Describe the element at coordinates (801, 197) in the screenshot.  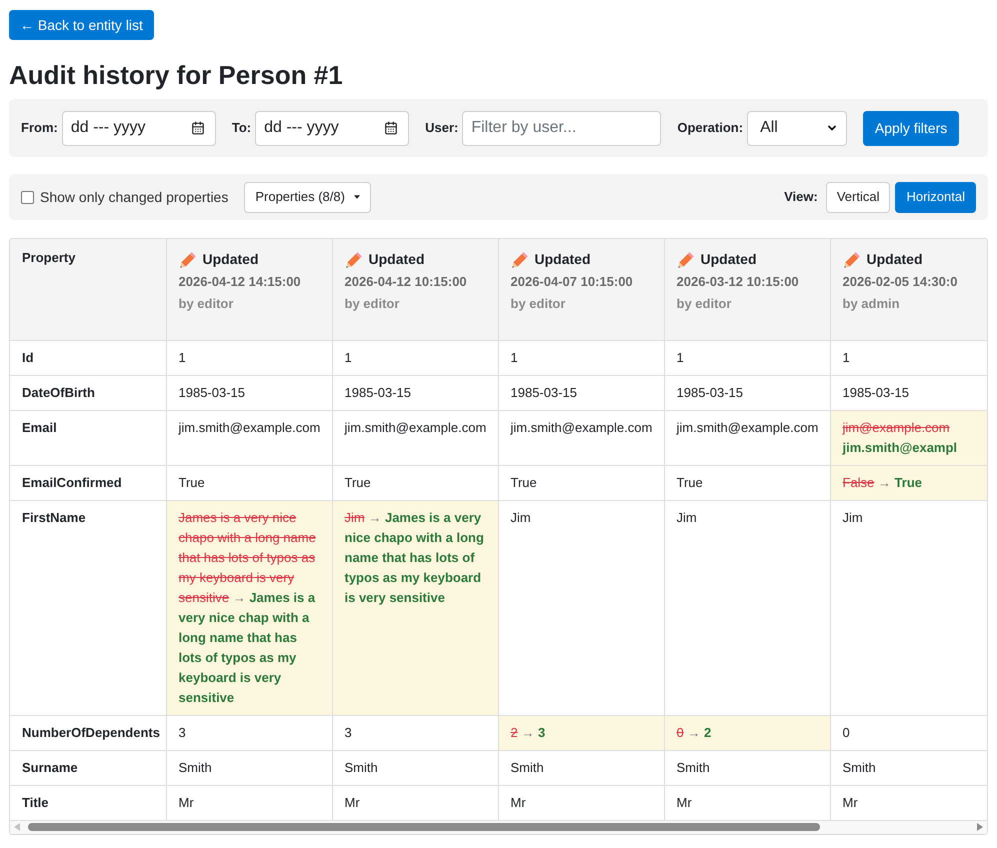
I see `view-label: View:` at that location.